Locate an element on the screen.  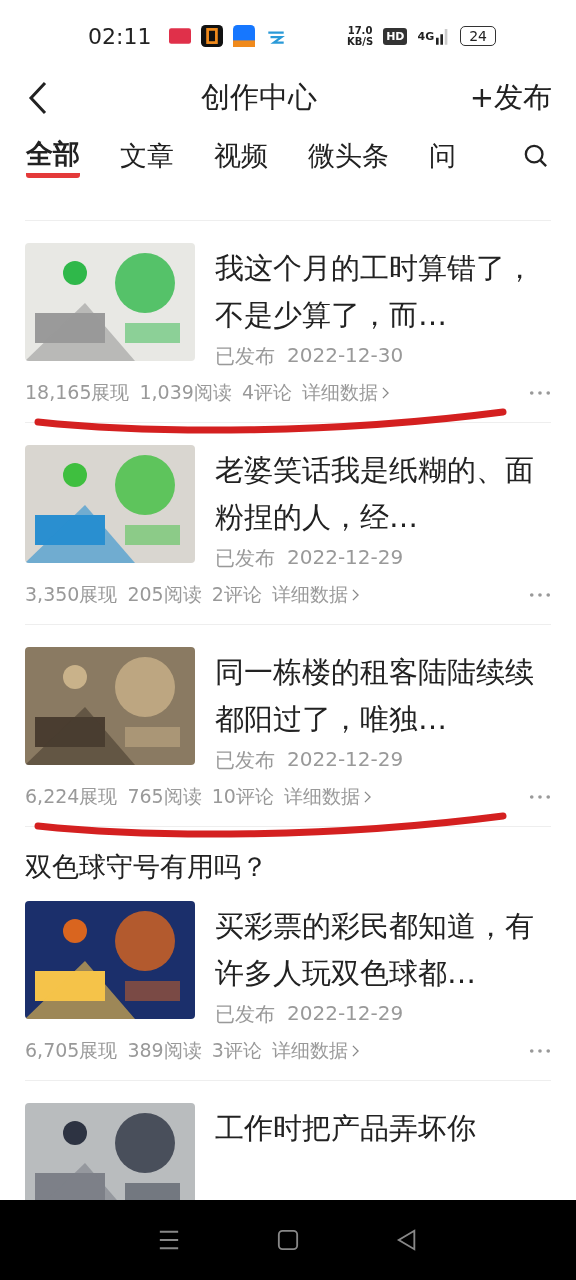
stat-count: 205阅读 is located at coordinates (164, 594).